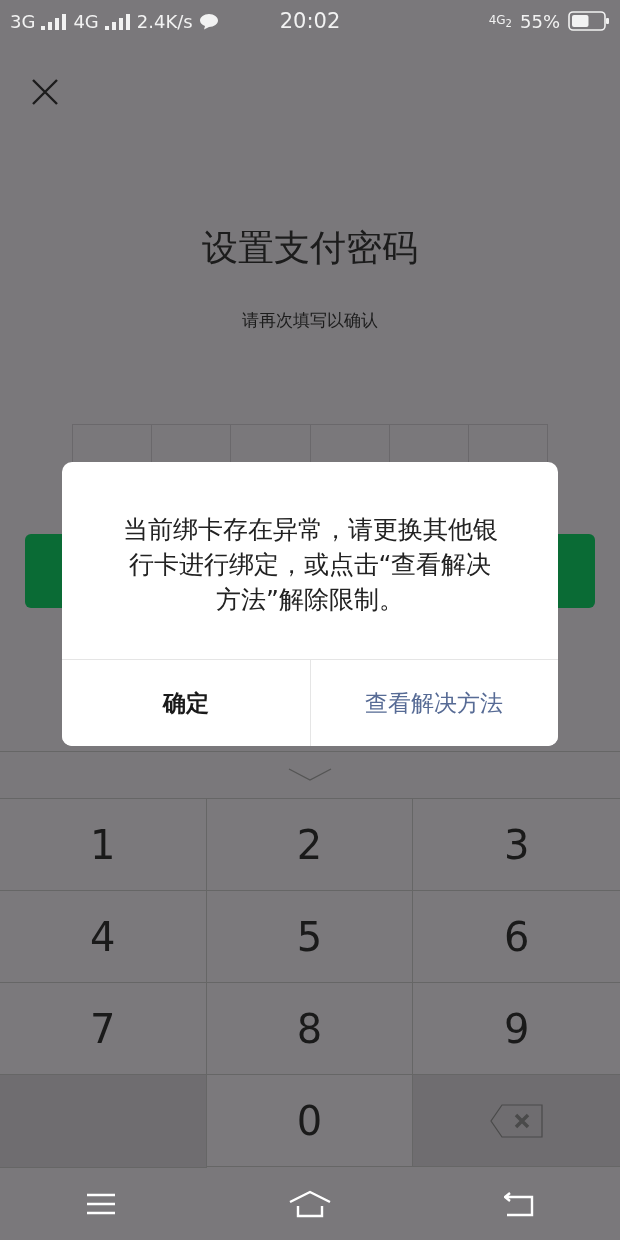  Describe the element at coordinates (516, 1120) in the screenshot. I see `backspace-icon` at that location.